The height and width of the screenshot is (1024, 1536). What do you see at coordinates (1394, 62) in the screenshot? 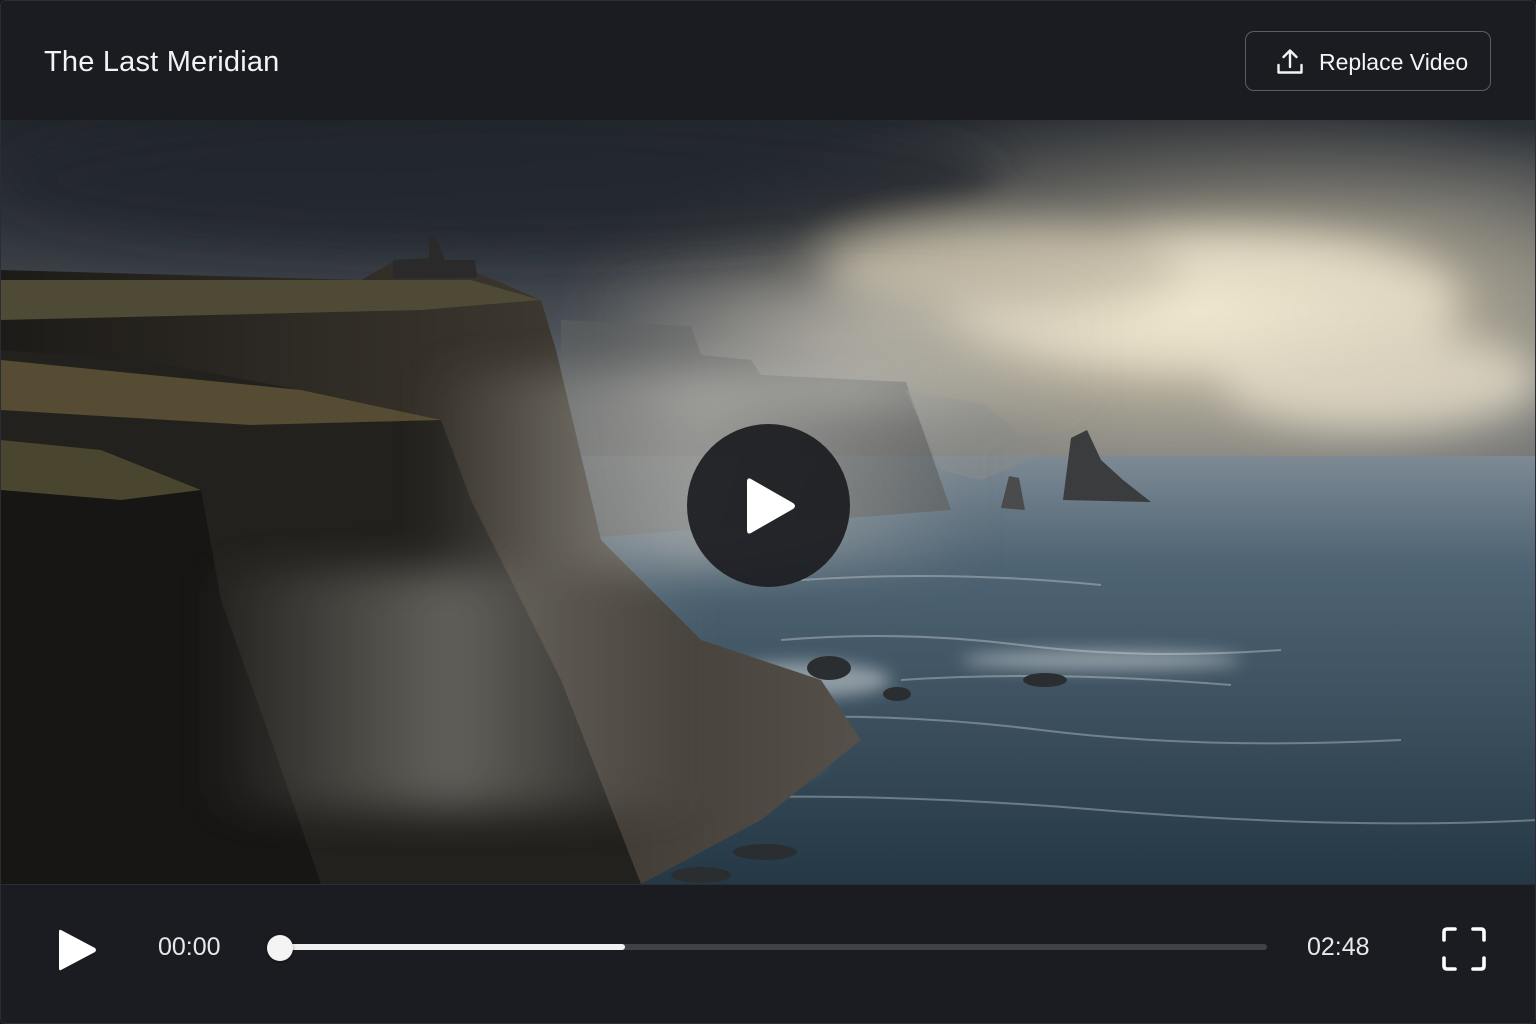
I see `replace-video-label: Replace Video` at bounding box center [1394, 62].